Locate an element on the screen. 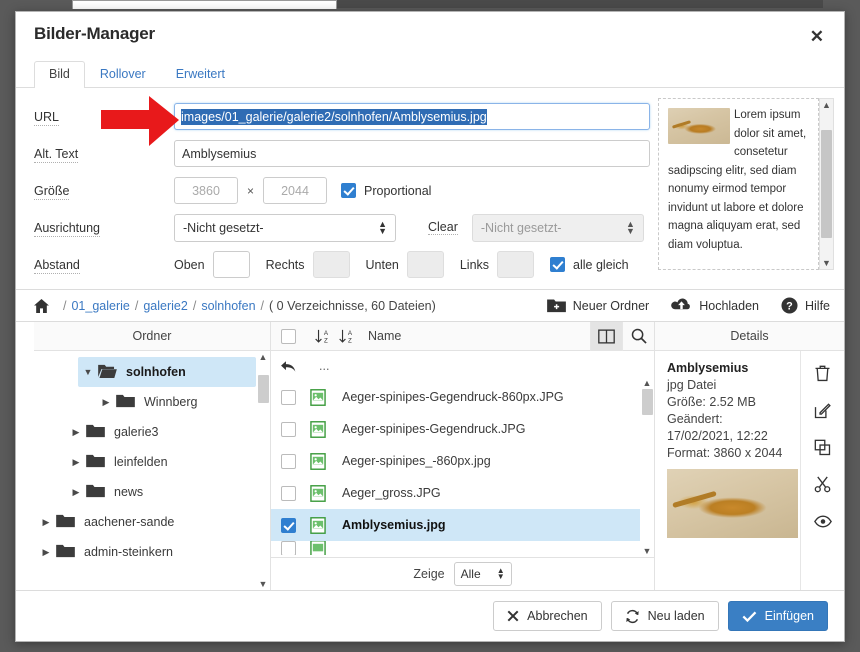 The width and height of the screenshot is (860, 652). alt-text-input: Amblysemius is located at coordinates (412, 153).